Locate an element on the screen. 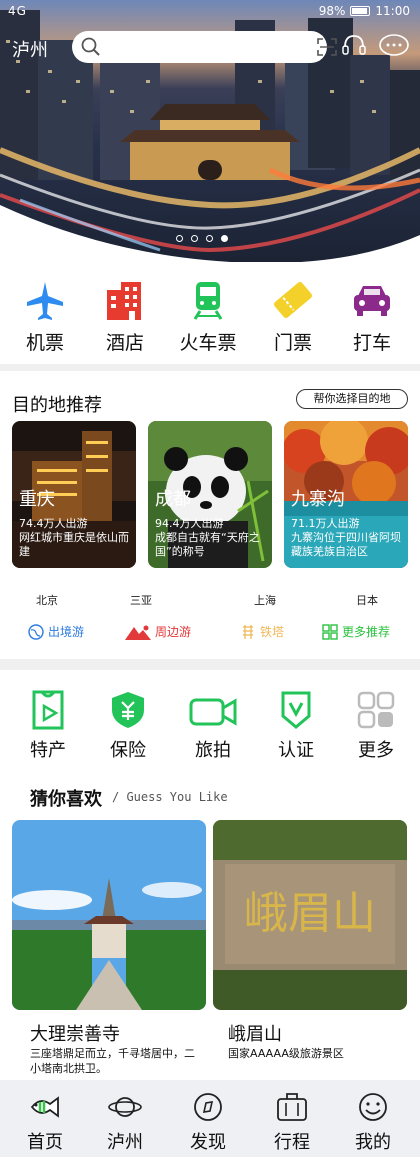  service-label: 更多 is located at coordinates (376, 750).